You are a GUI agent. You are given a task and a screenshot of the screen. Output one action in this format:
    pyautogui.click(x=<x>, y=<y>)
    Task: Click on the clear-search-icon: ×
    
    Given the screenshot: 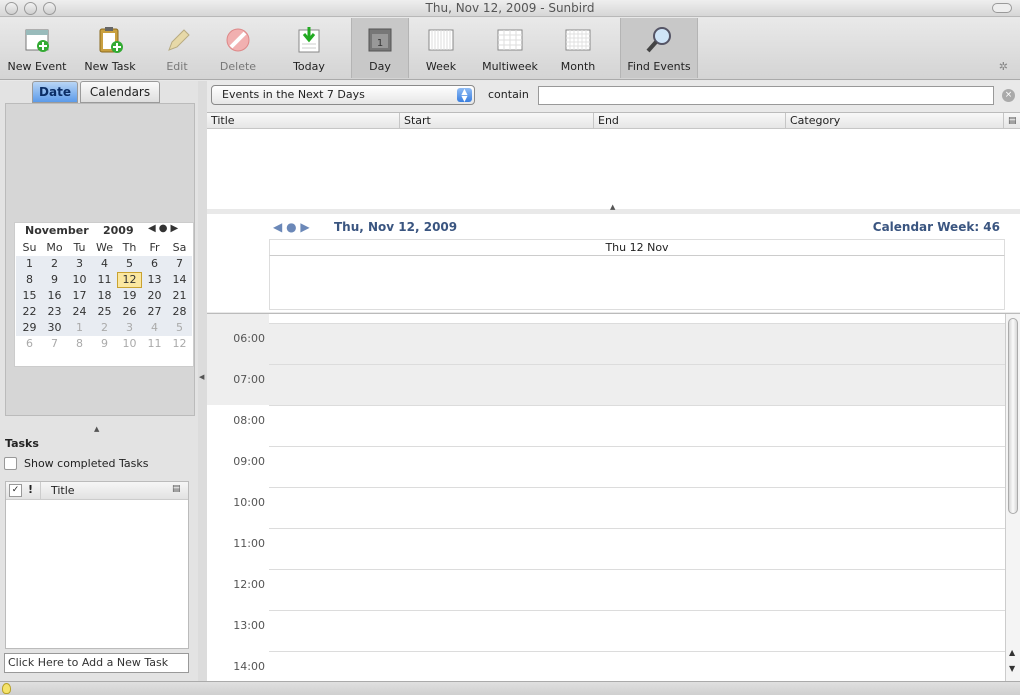 What is the action you would take?
    pyautogui.click(x=1008, y=95)
    